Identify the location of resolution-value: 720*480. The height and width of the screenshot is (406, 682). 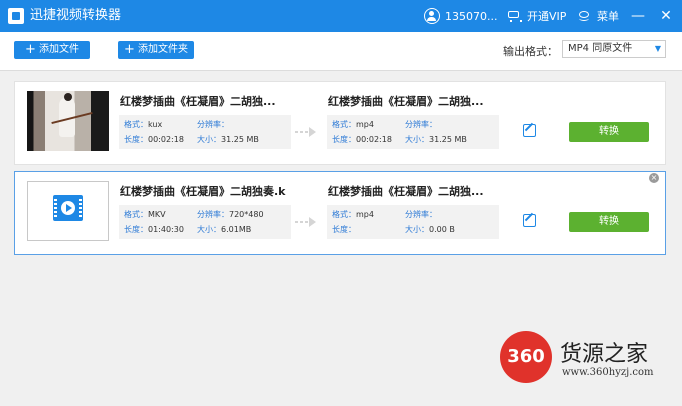
(246, 214).